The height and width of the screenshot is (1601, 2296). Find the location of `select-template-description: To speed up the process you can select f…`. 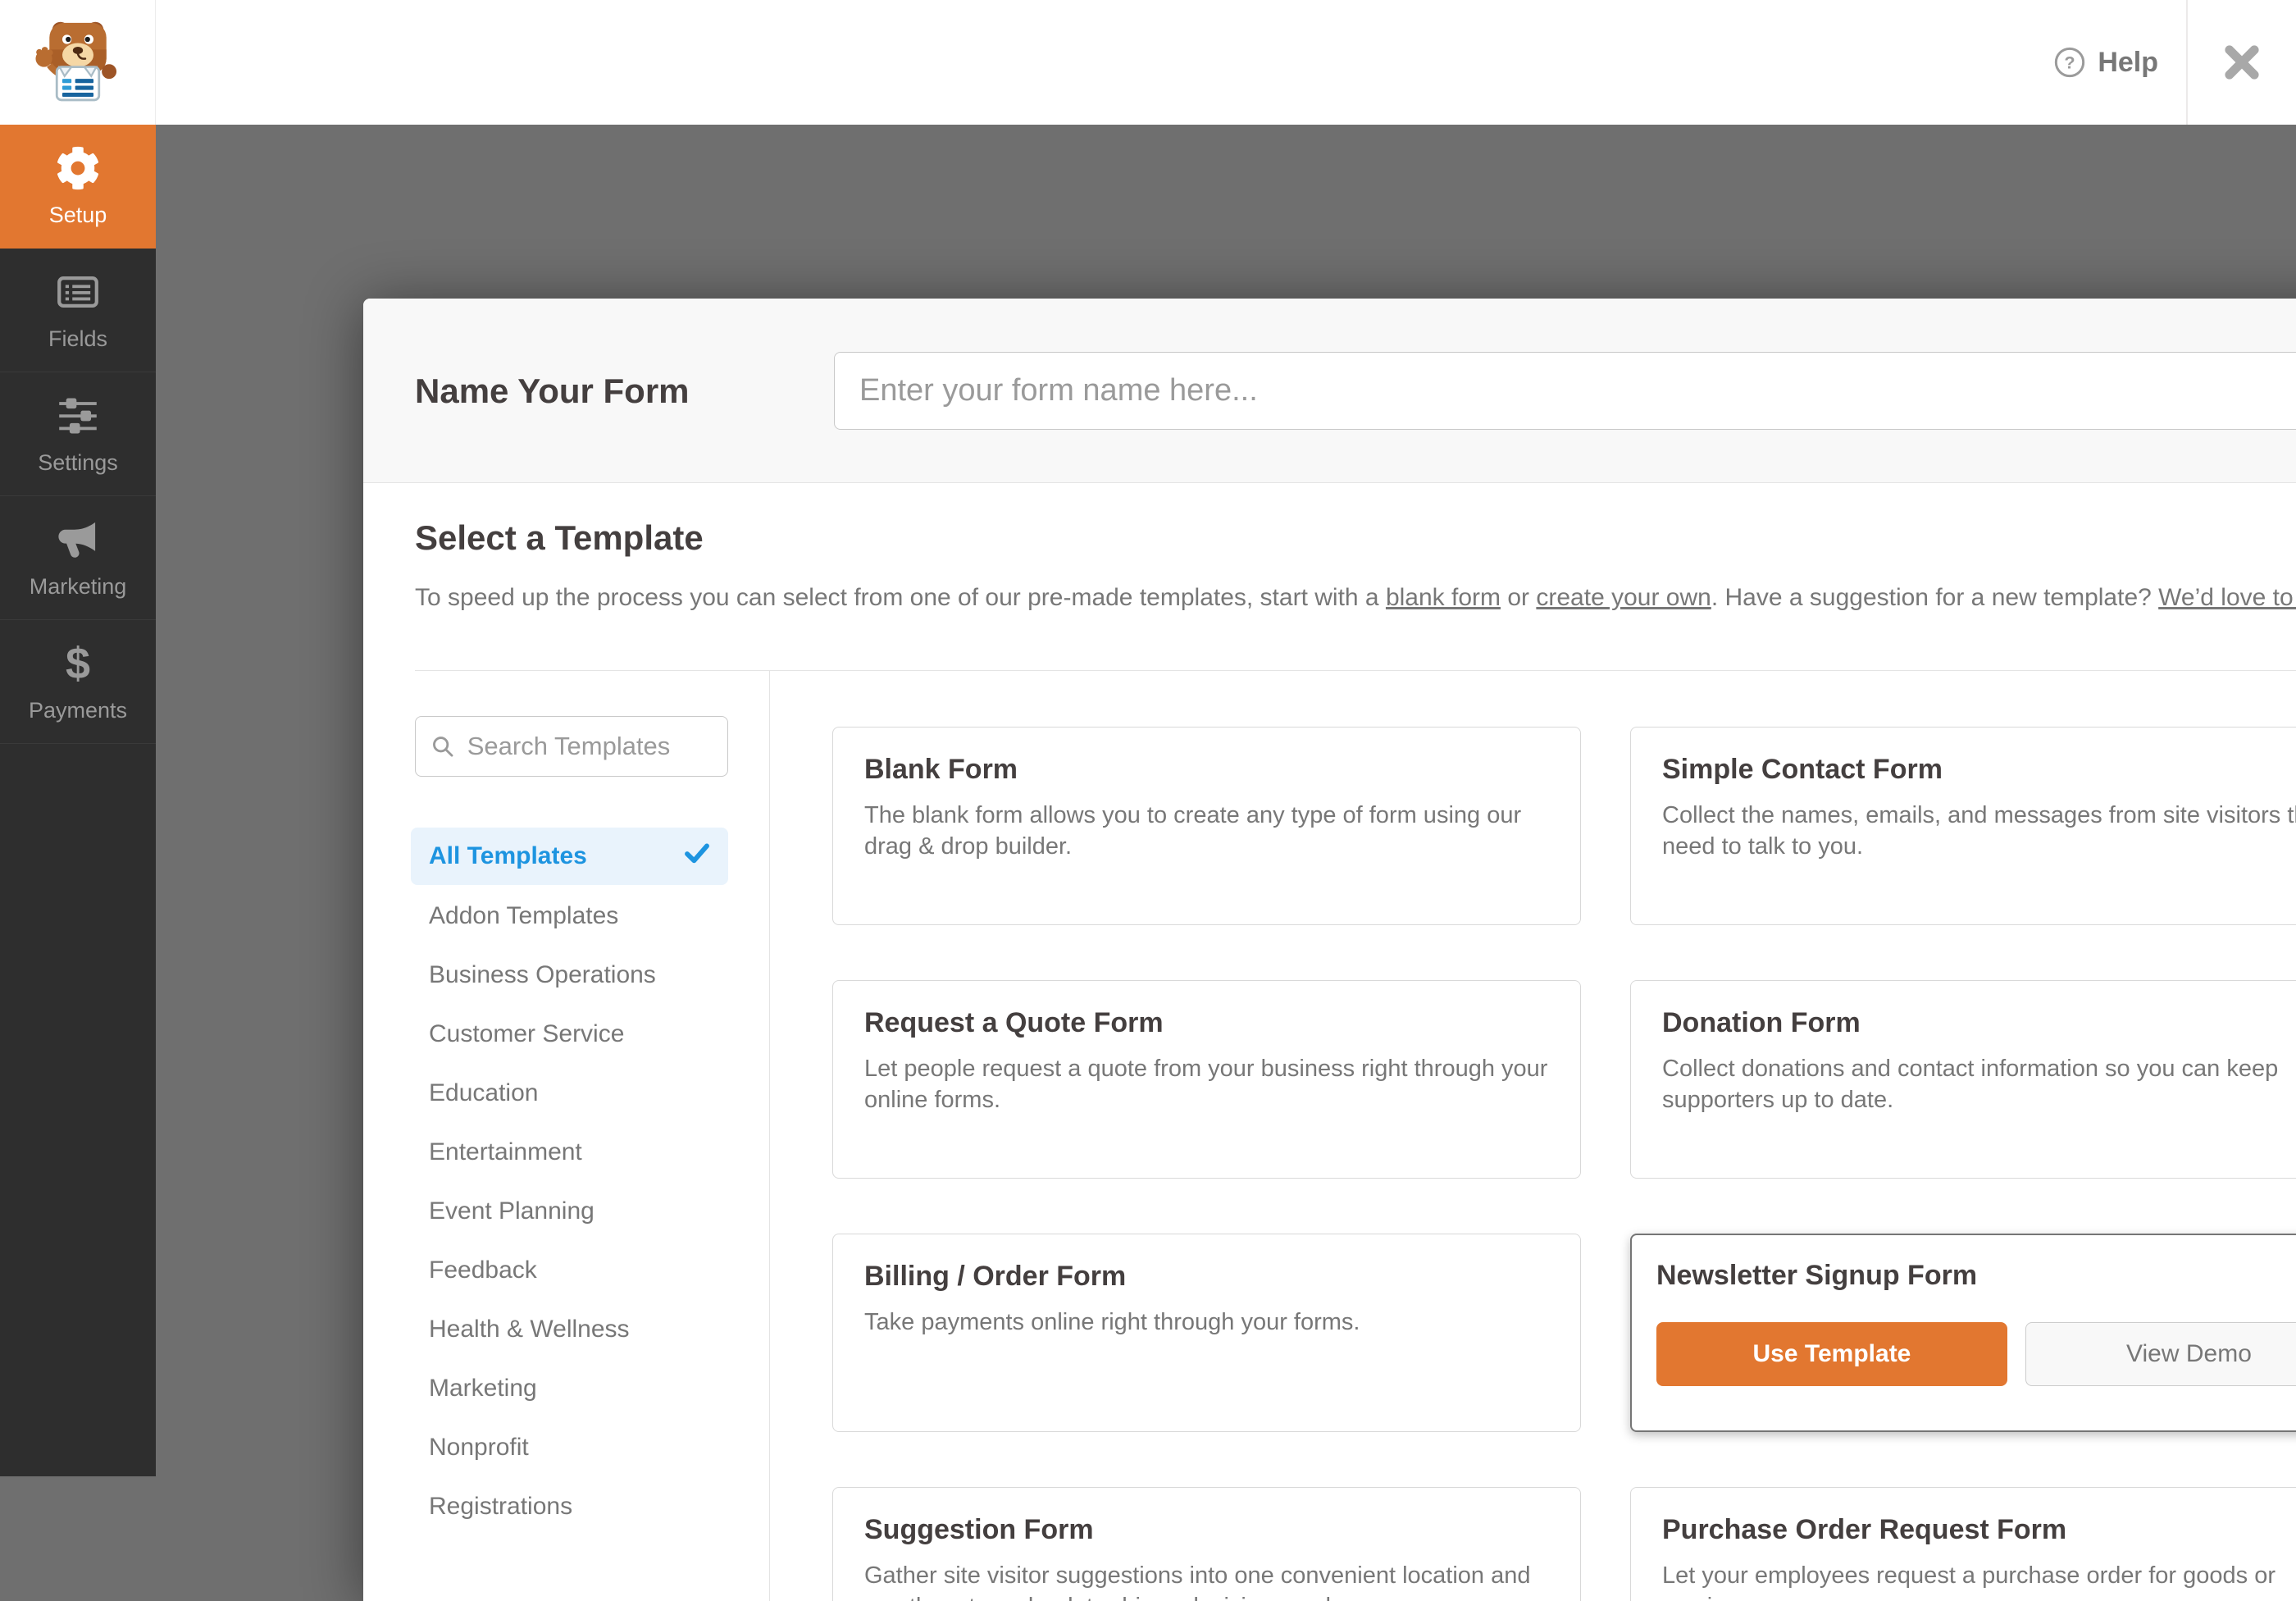

select-template-description: To speed up the process you can select f… is located at coordinates (1355, 598).